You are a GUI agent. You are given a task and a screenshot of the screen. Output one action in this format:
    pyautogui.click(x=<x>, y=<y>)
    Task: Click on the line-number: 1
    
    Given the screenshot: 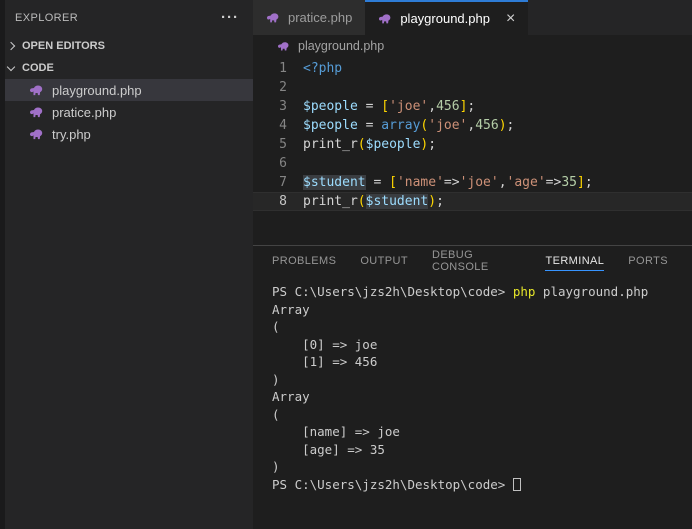 What is the action you would take?
    pyautogui.click(x=283, y=68)
    